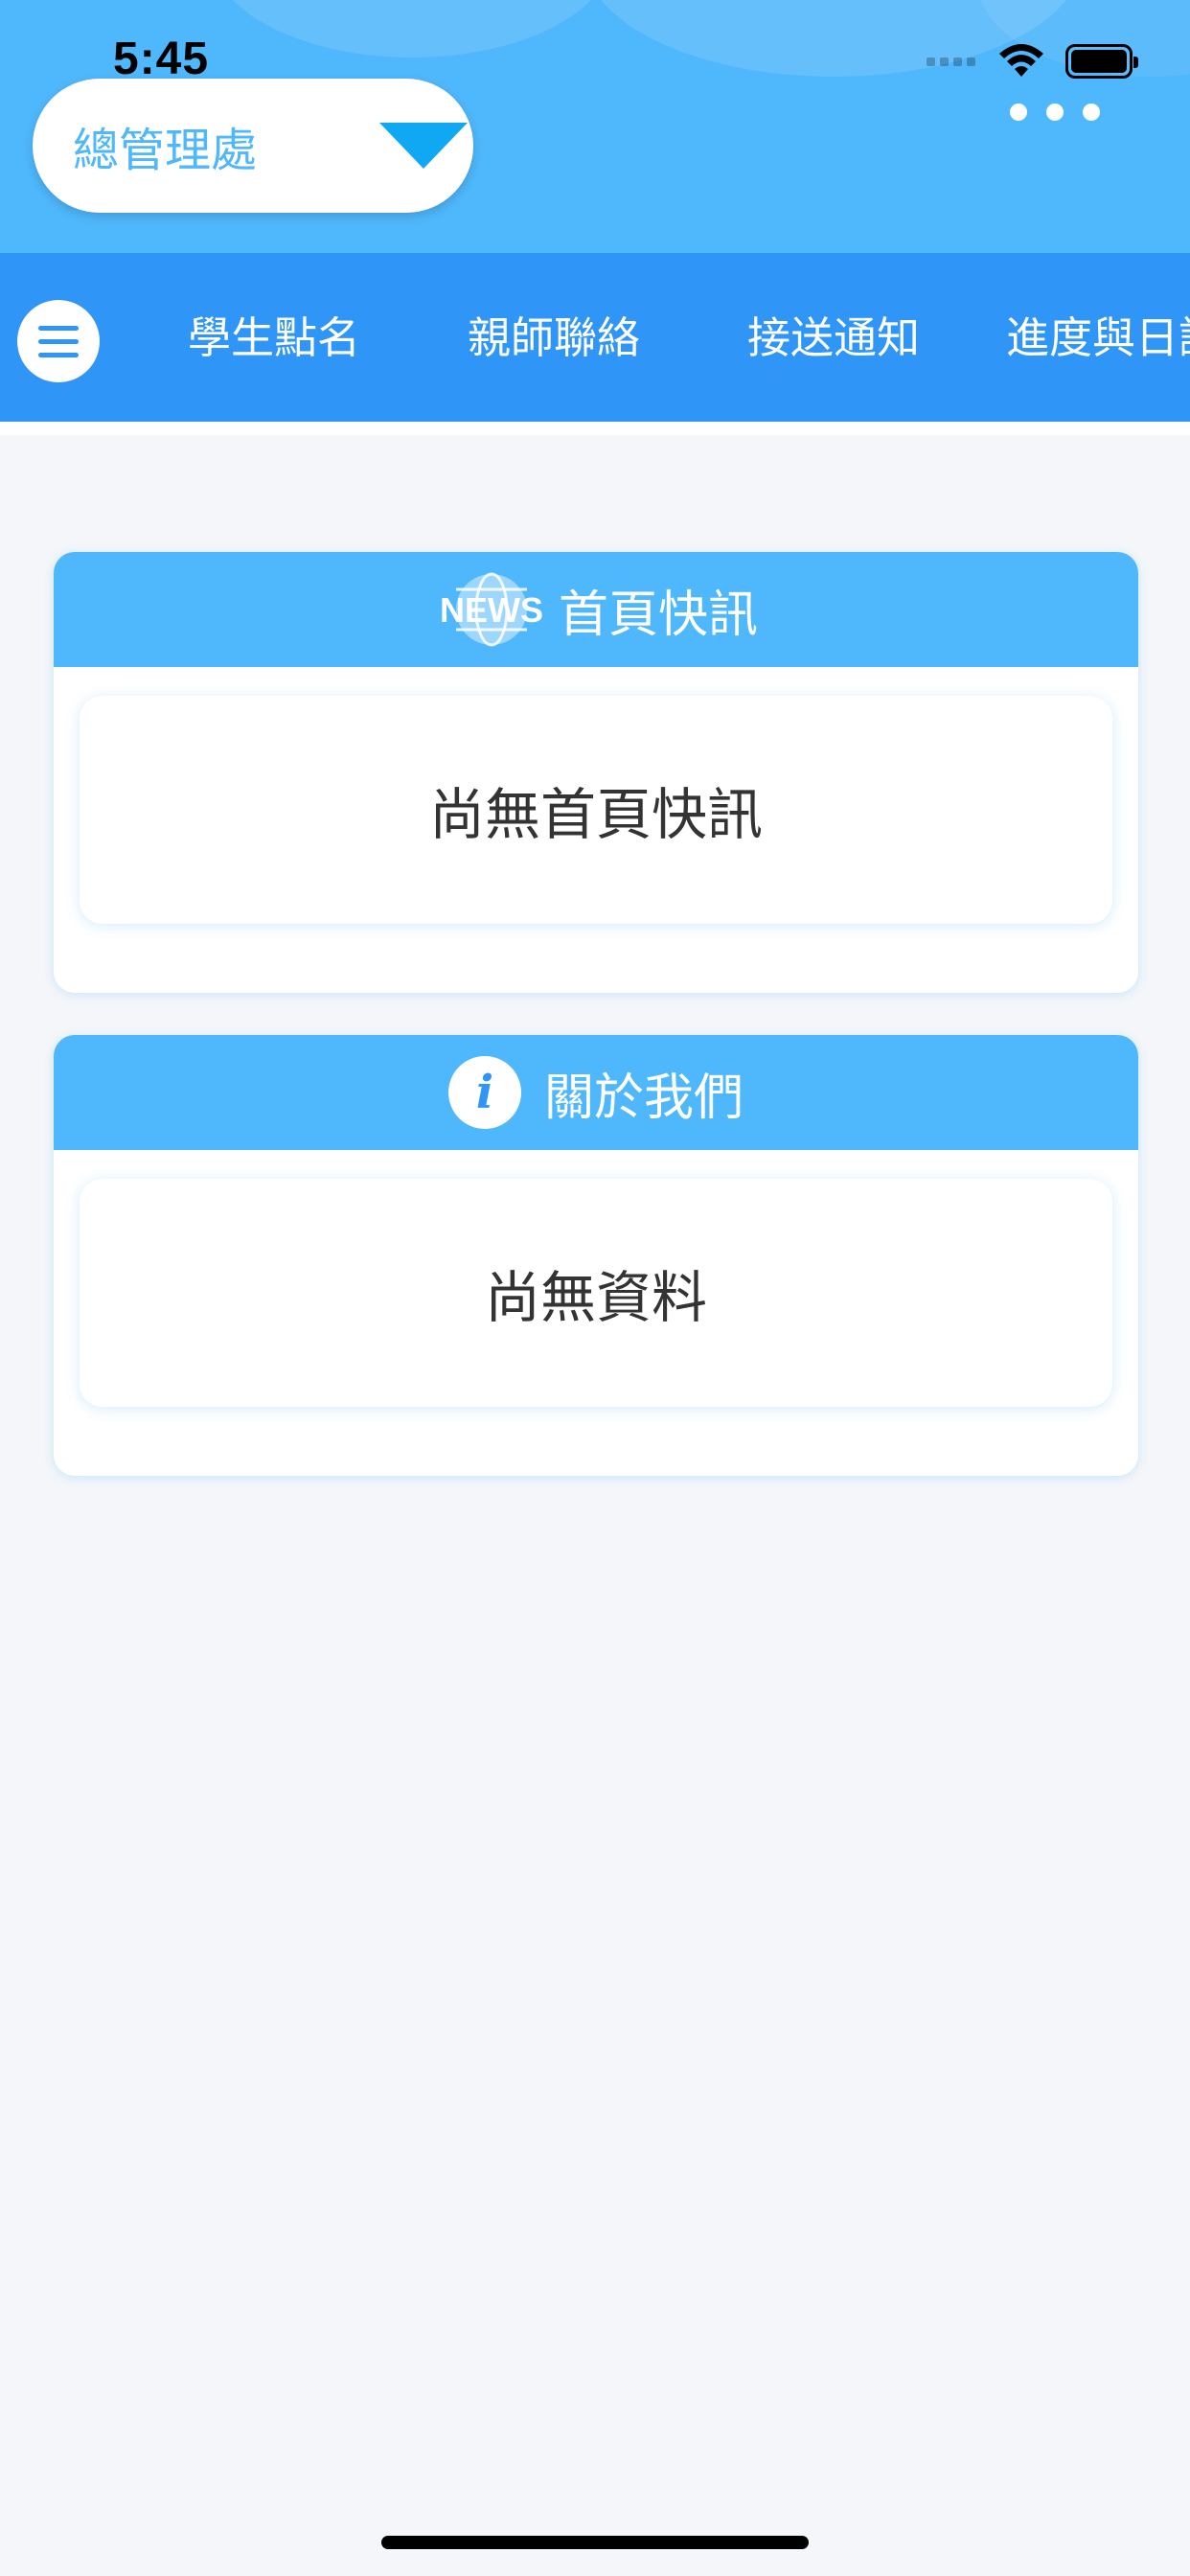 This screenshot has height=2576, width=1190. I want to click on branch-dropdown: 總管理處, so click(253, 146).